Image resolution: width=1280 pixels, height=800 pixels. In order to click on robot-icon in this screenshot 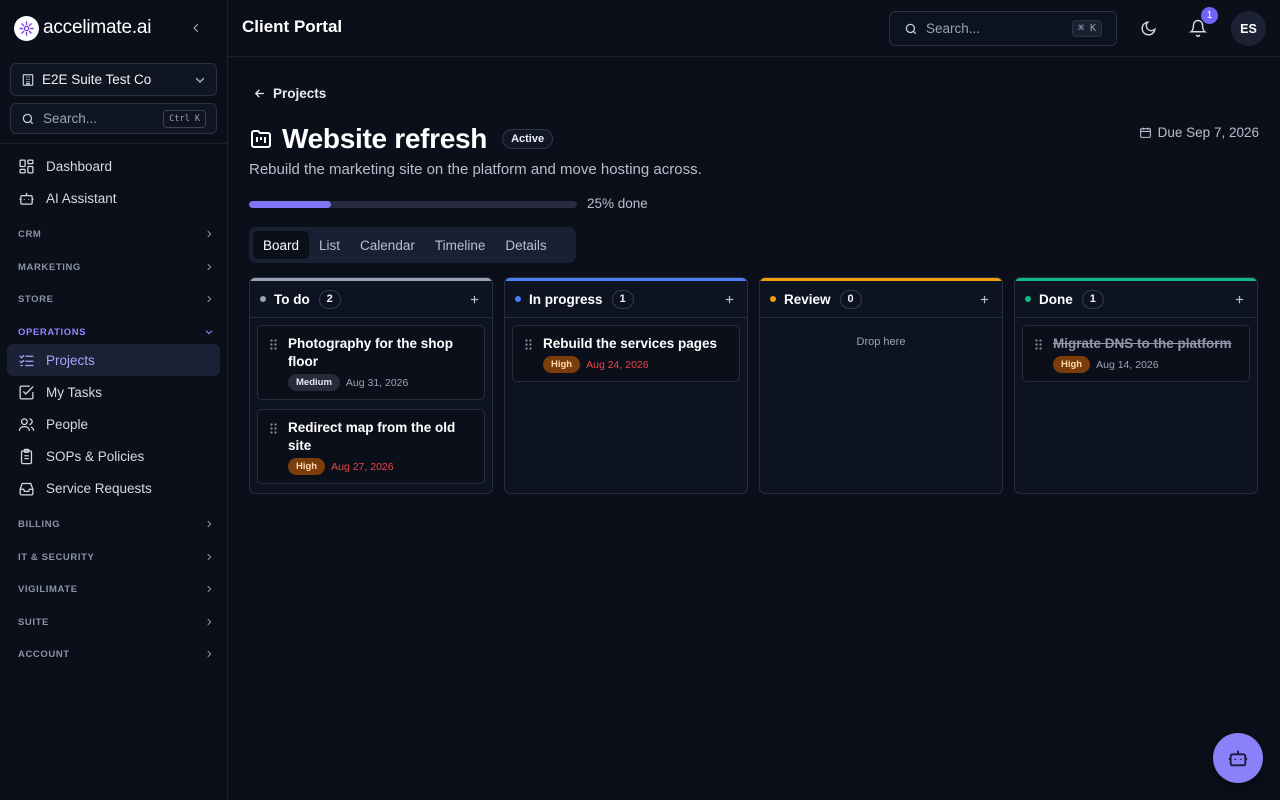, I will do `click(1238, 758)`.